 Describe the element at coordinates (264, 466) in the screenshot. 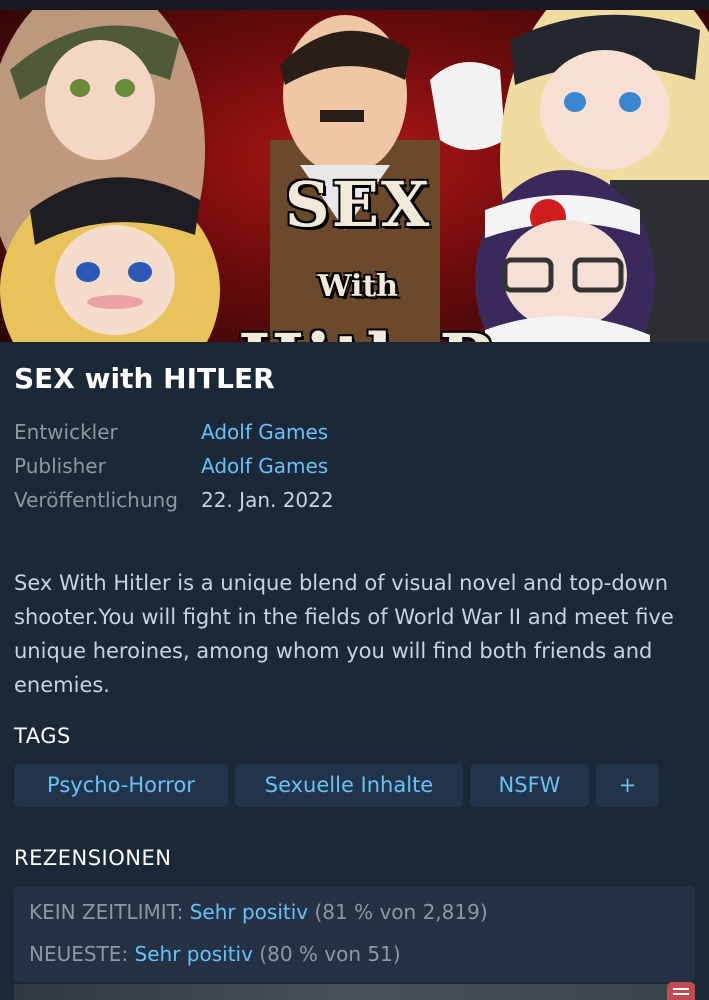

I see `publisher-link: Adolf Games` at that location.